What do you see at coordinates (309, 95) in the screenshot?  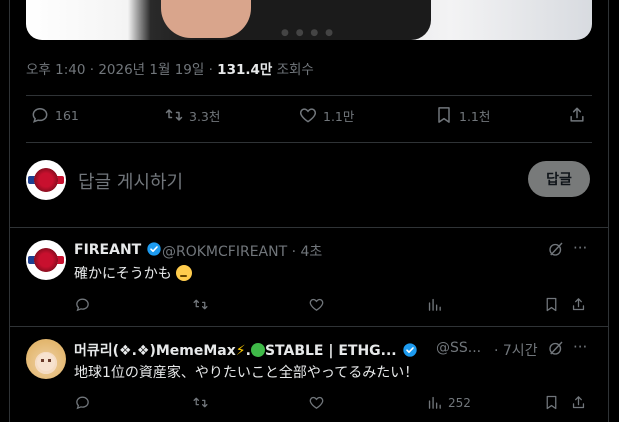 I see `divider-top` at bounding box center [309, 95].